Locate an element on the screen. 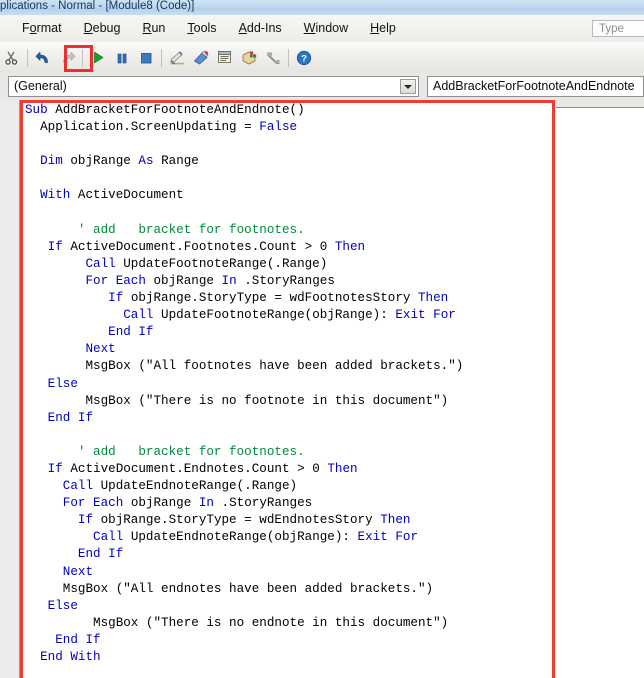  code-margin-indicator-bar is located at coordinates (10, 389).